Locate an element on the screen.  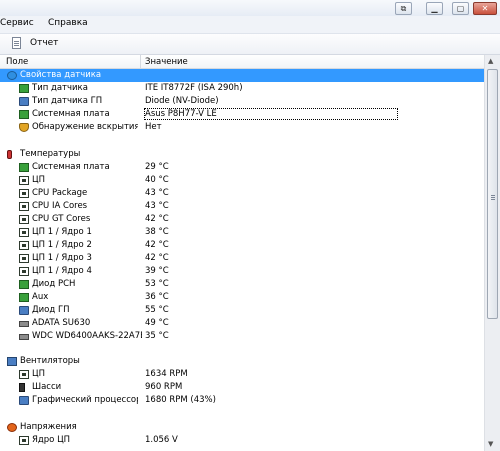
list-item: Ядро ЦП 1.056 V is located at coordinates (242, 440).